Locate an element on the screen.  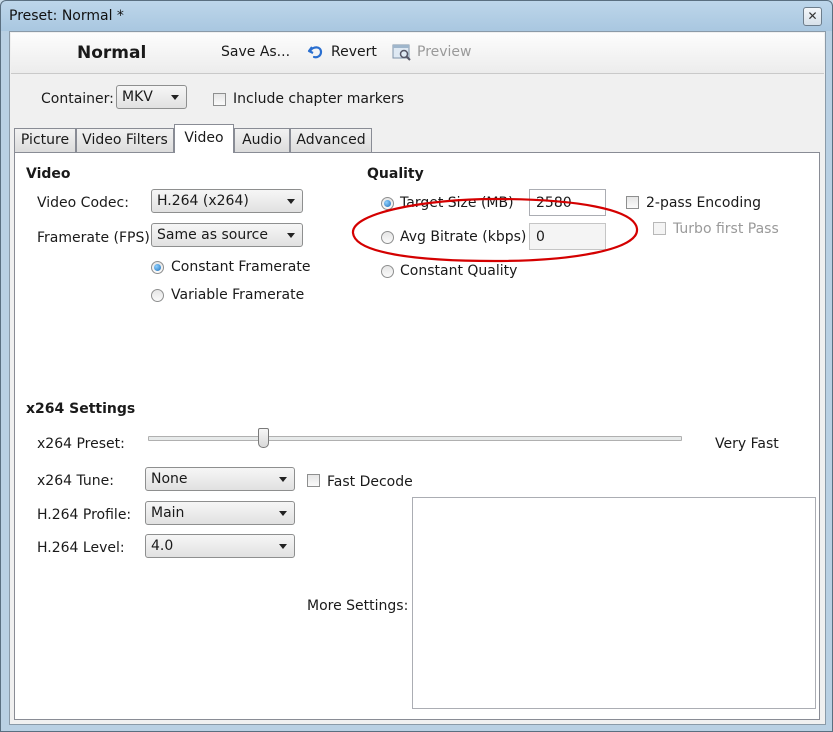
title-bar: Preset: Normal * ✕ is located at coordinates (416, 16).